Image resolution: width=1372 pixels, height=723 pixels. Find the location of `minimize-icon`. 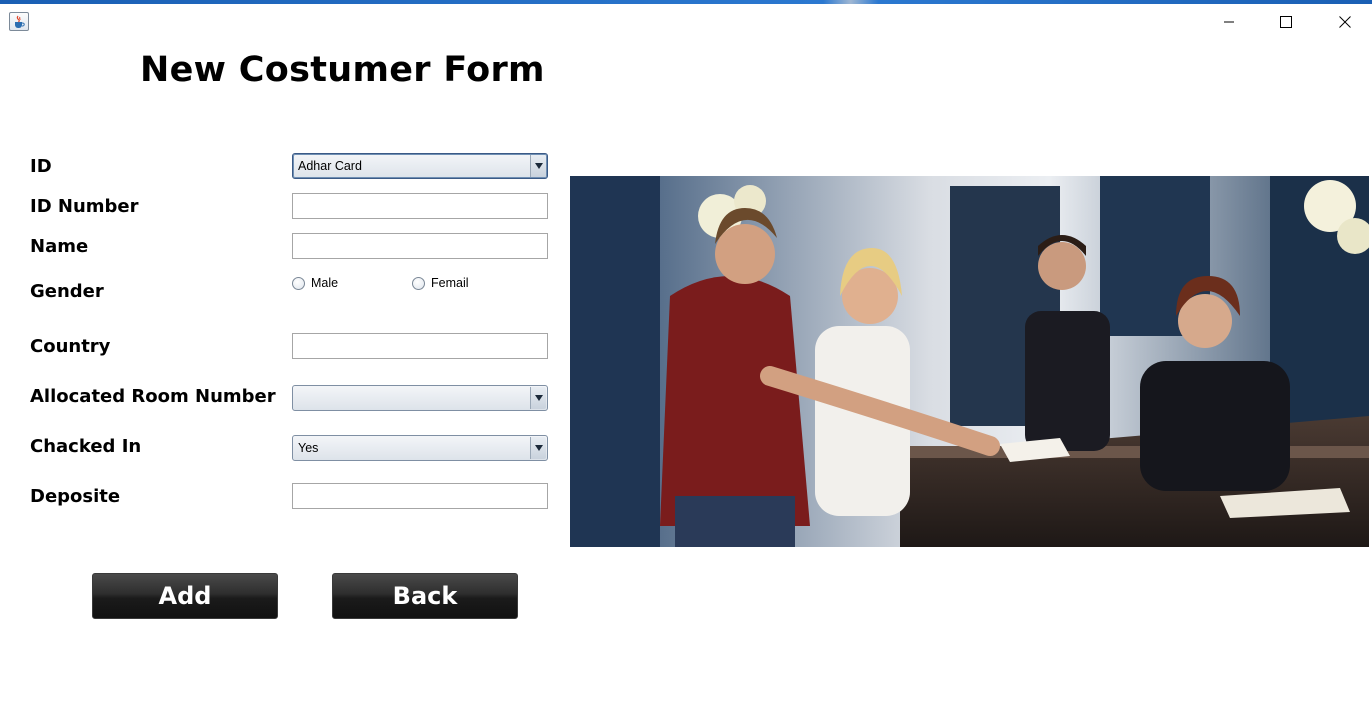

minimize-icon is located at coordinates (1229, 22).